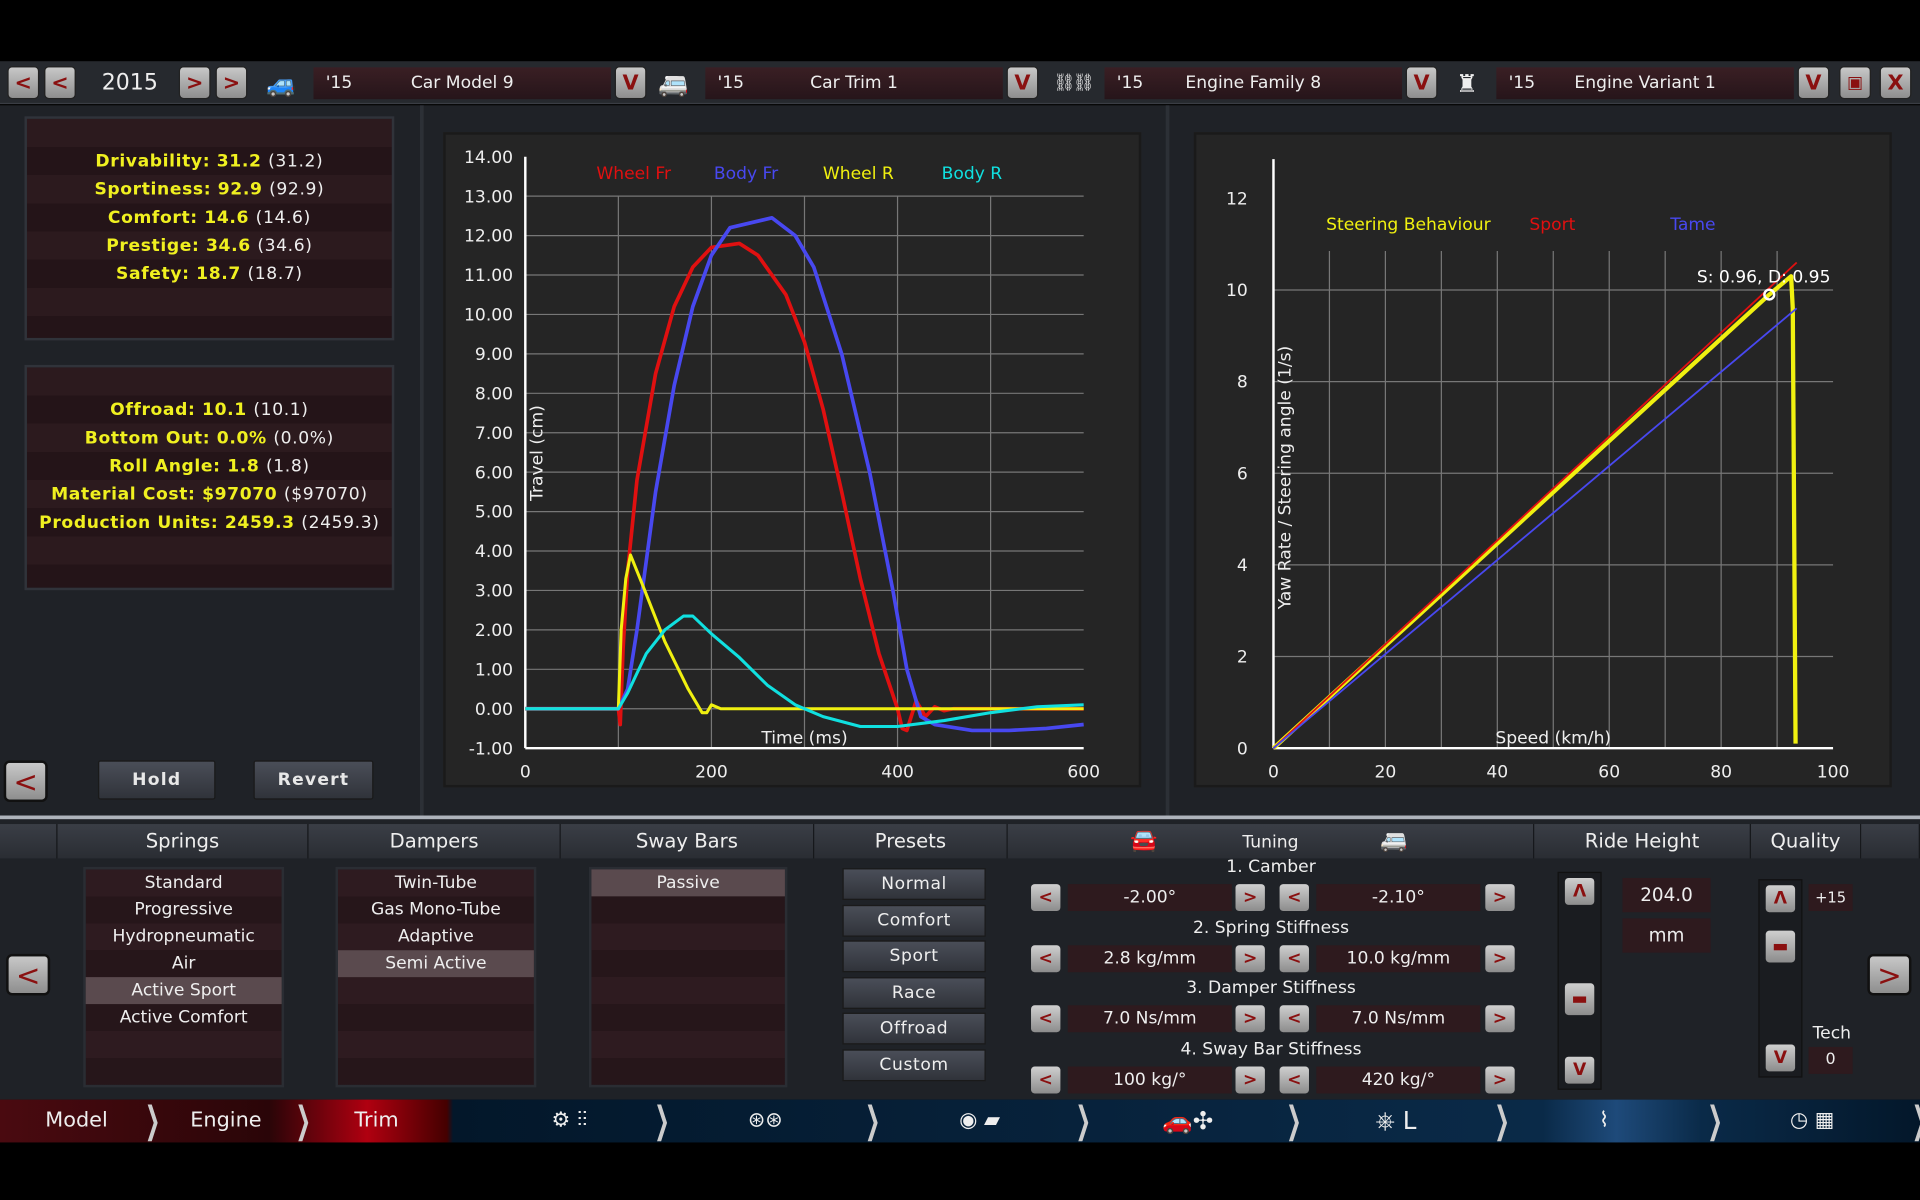 This screenshot has height=1200, width=1920. I want to click on springs-option: Standard, so click(184, 882).